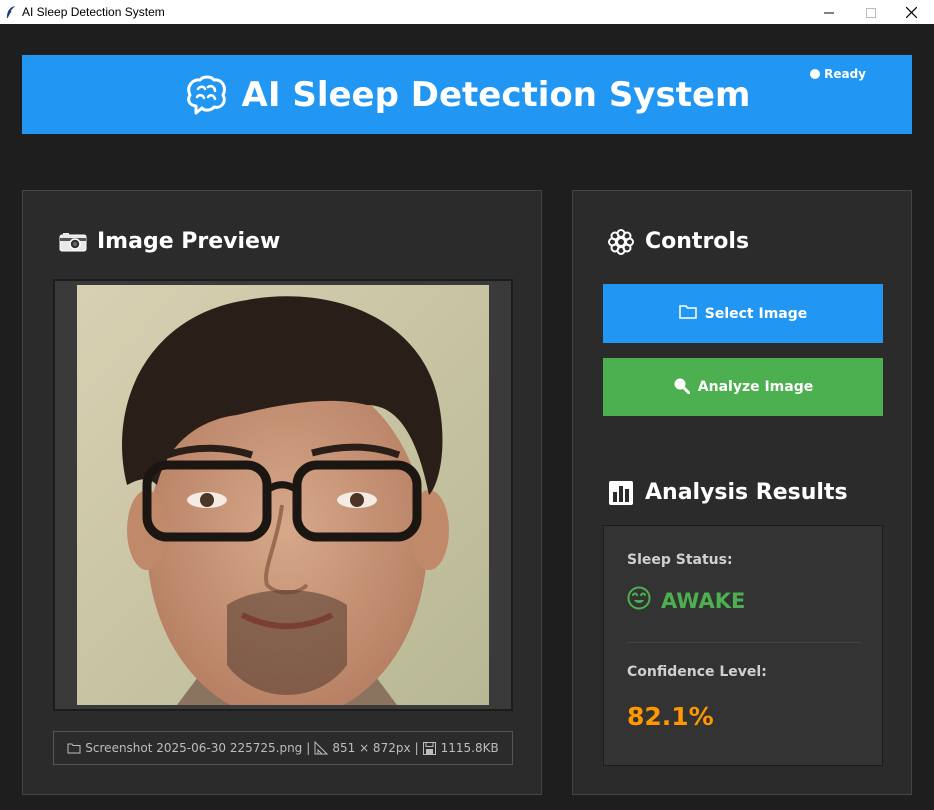 Image resolution: width=934 pixels, height=810 pixels. I want to click on bar-chart-icon, so click(621, 492).